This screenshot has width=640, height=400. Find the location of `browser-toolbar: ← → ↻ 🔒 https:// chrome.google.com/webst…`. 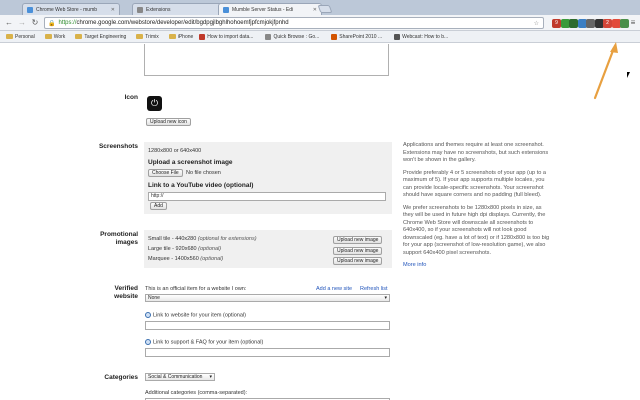

browser-toolbar: ← → ↻ 🔒 https:// chrome.google.com/webst… is located at coordinates (320, 23).